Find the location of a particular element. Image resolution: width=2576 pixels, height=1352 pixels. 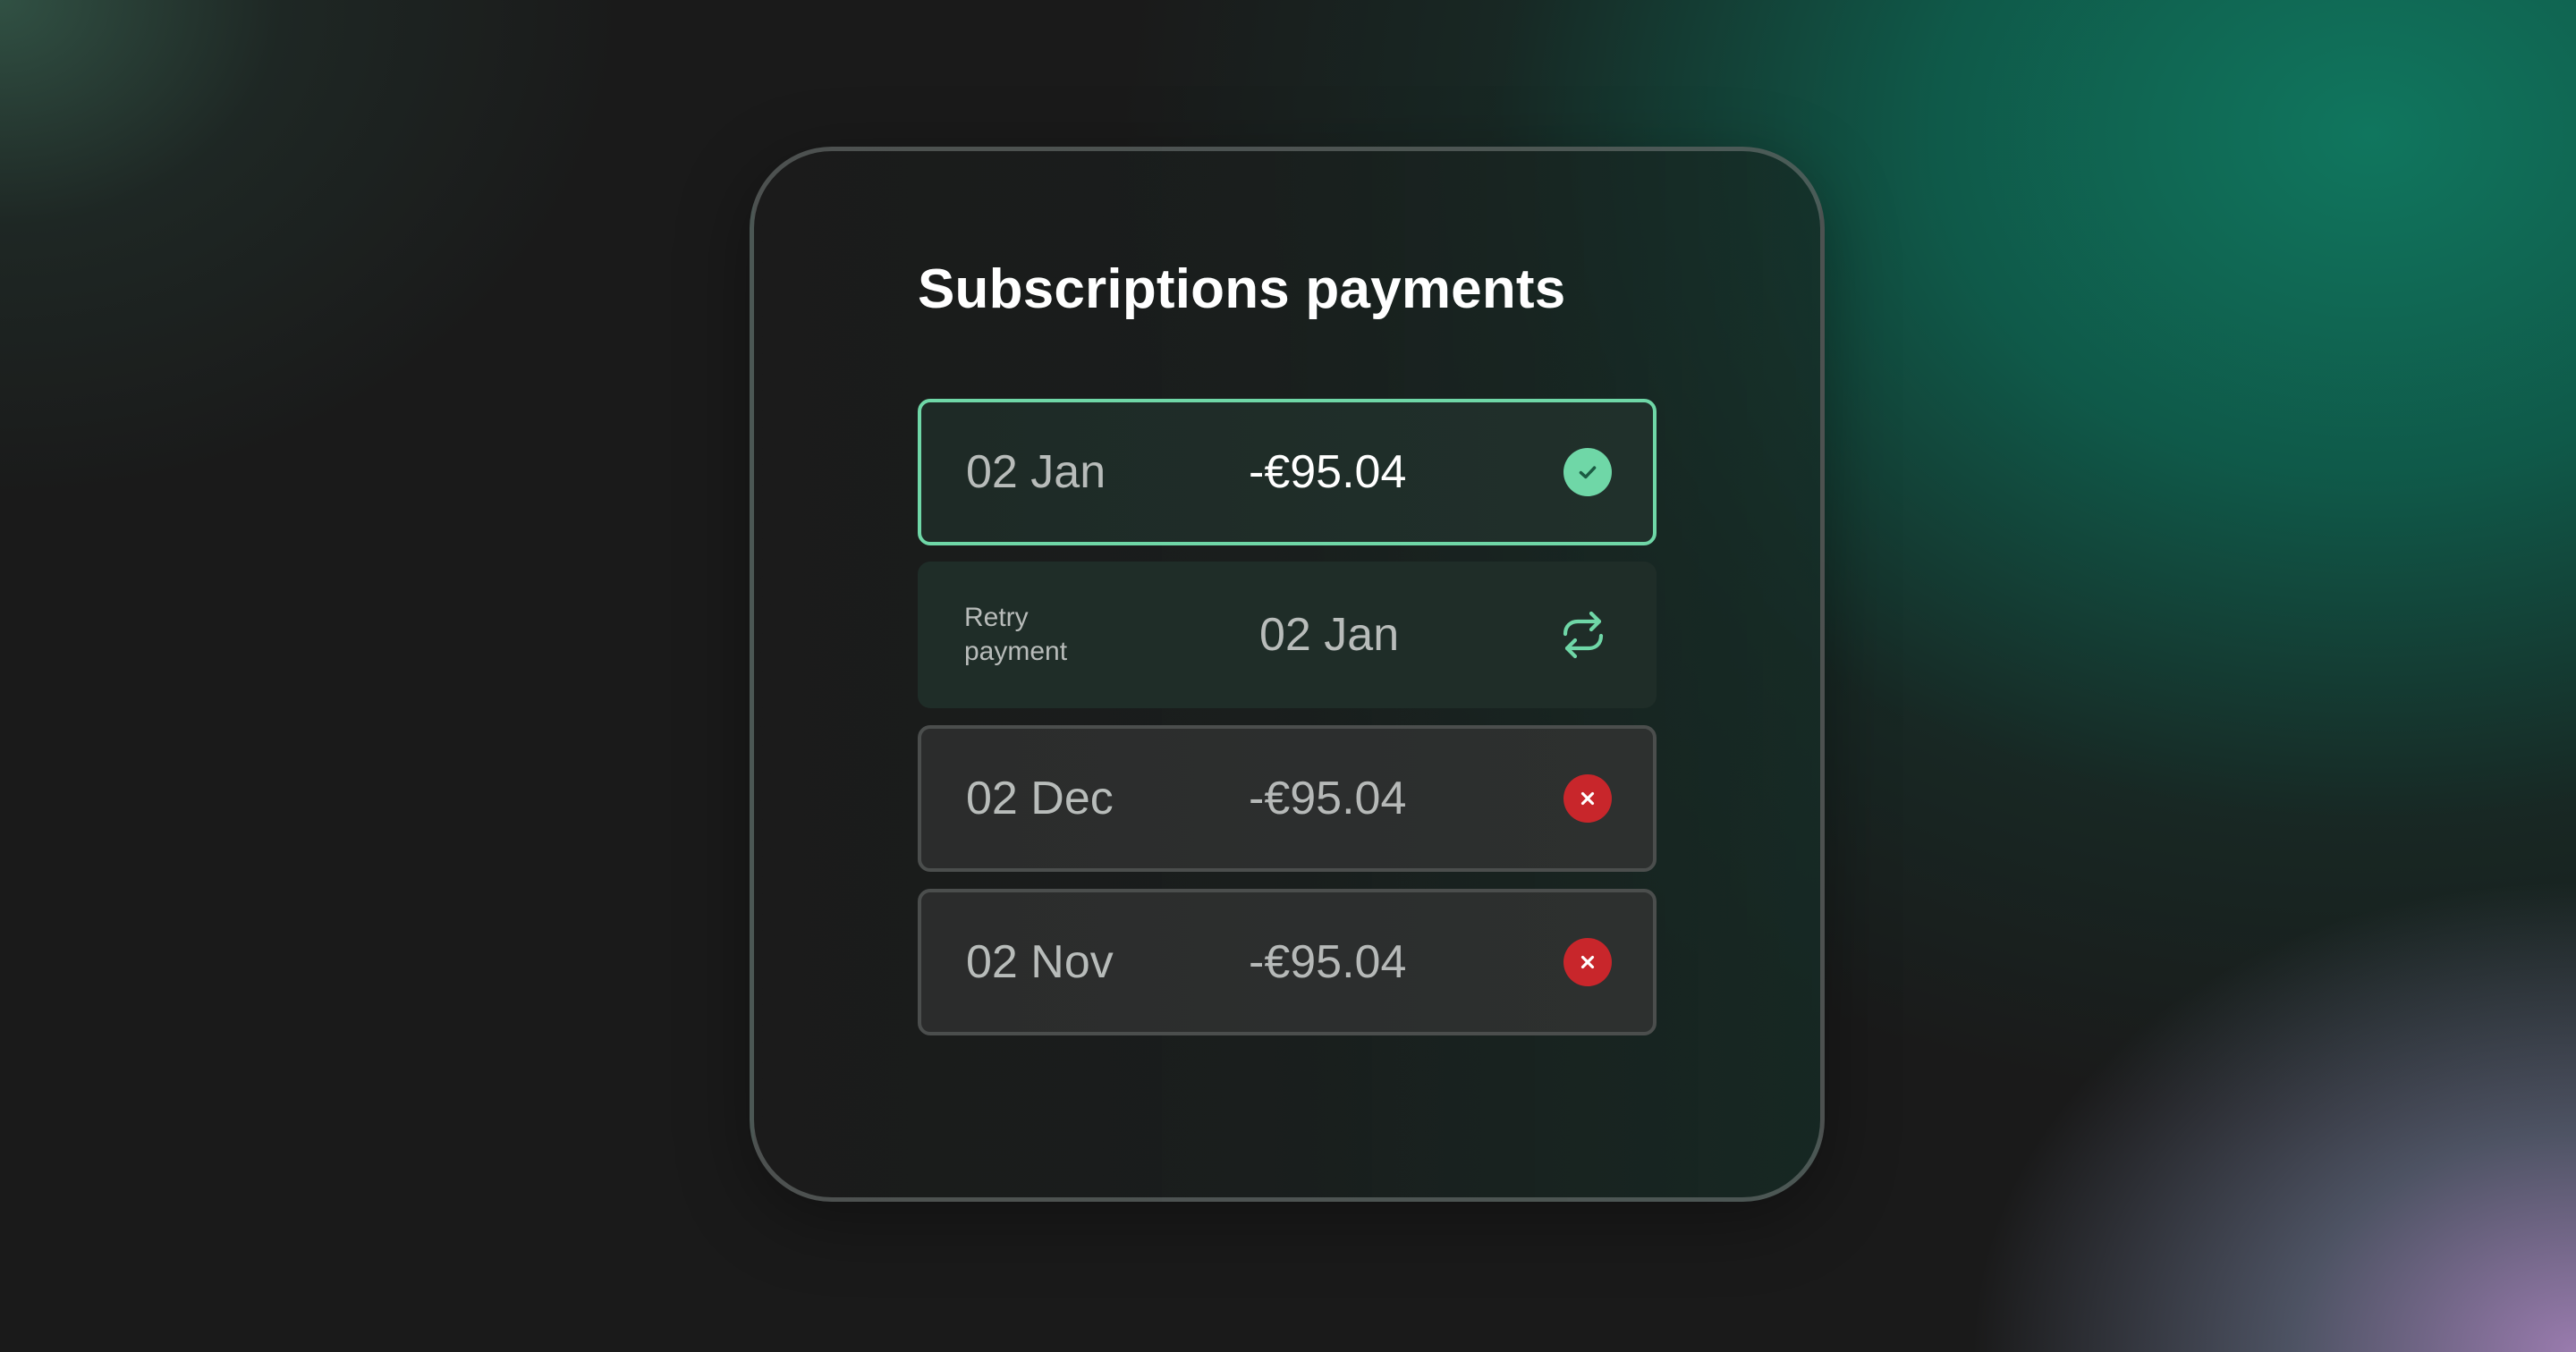

retry-payment-row: Retry payment 02 Jan is located at coordinates (1287, 635).